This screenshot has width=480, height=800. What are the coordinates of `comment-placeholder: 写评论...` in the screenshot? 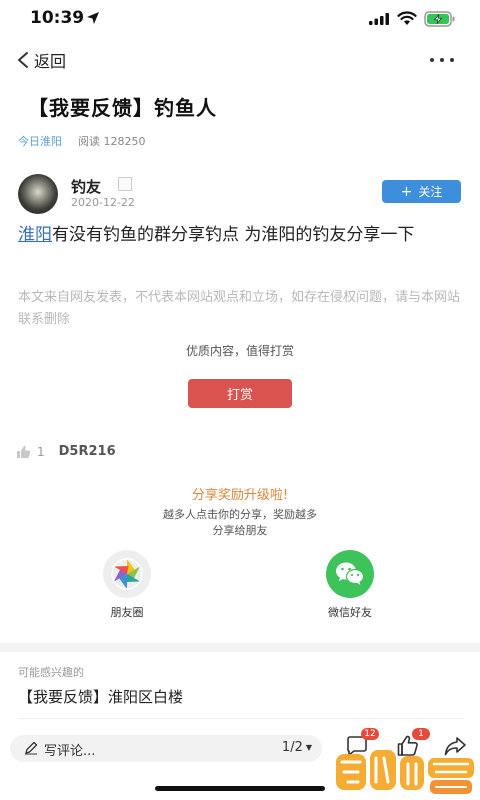 It's located at (70, 751).